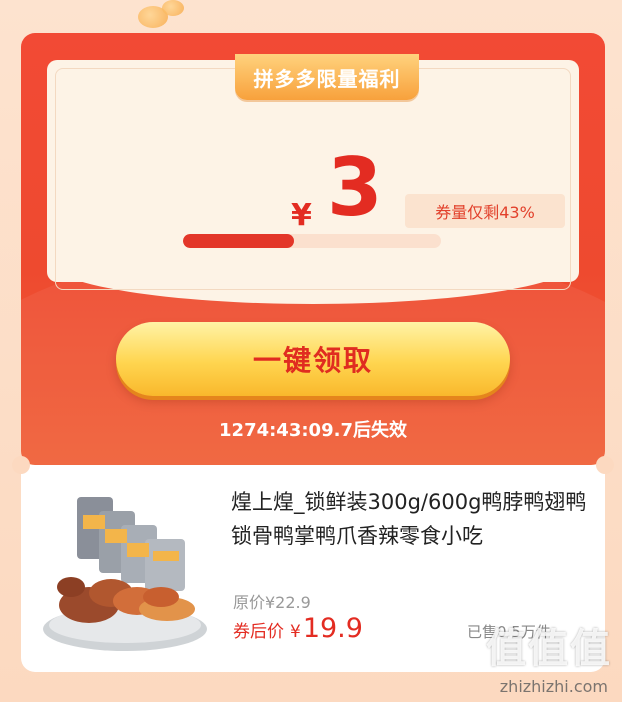 The width and height of the screenshot is (622, 702). What do you see at coordinates (301, 215) in the screenshot?
I see `currency-symbol: ¥` at bounding box center [301, 215].